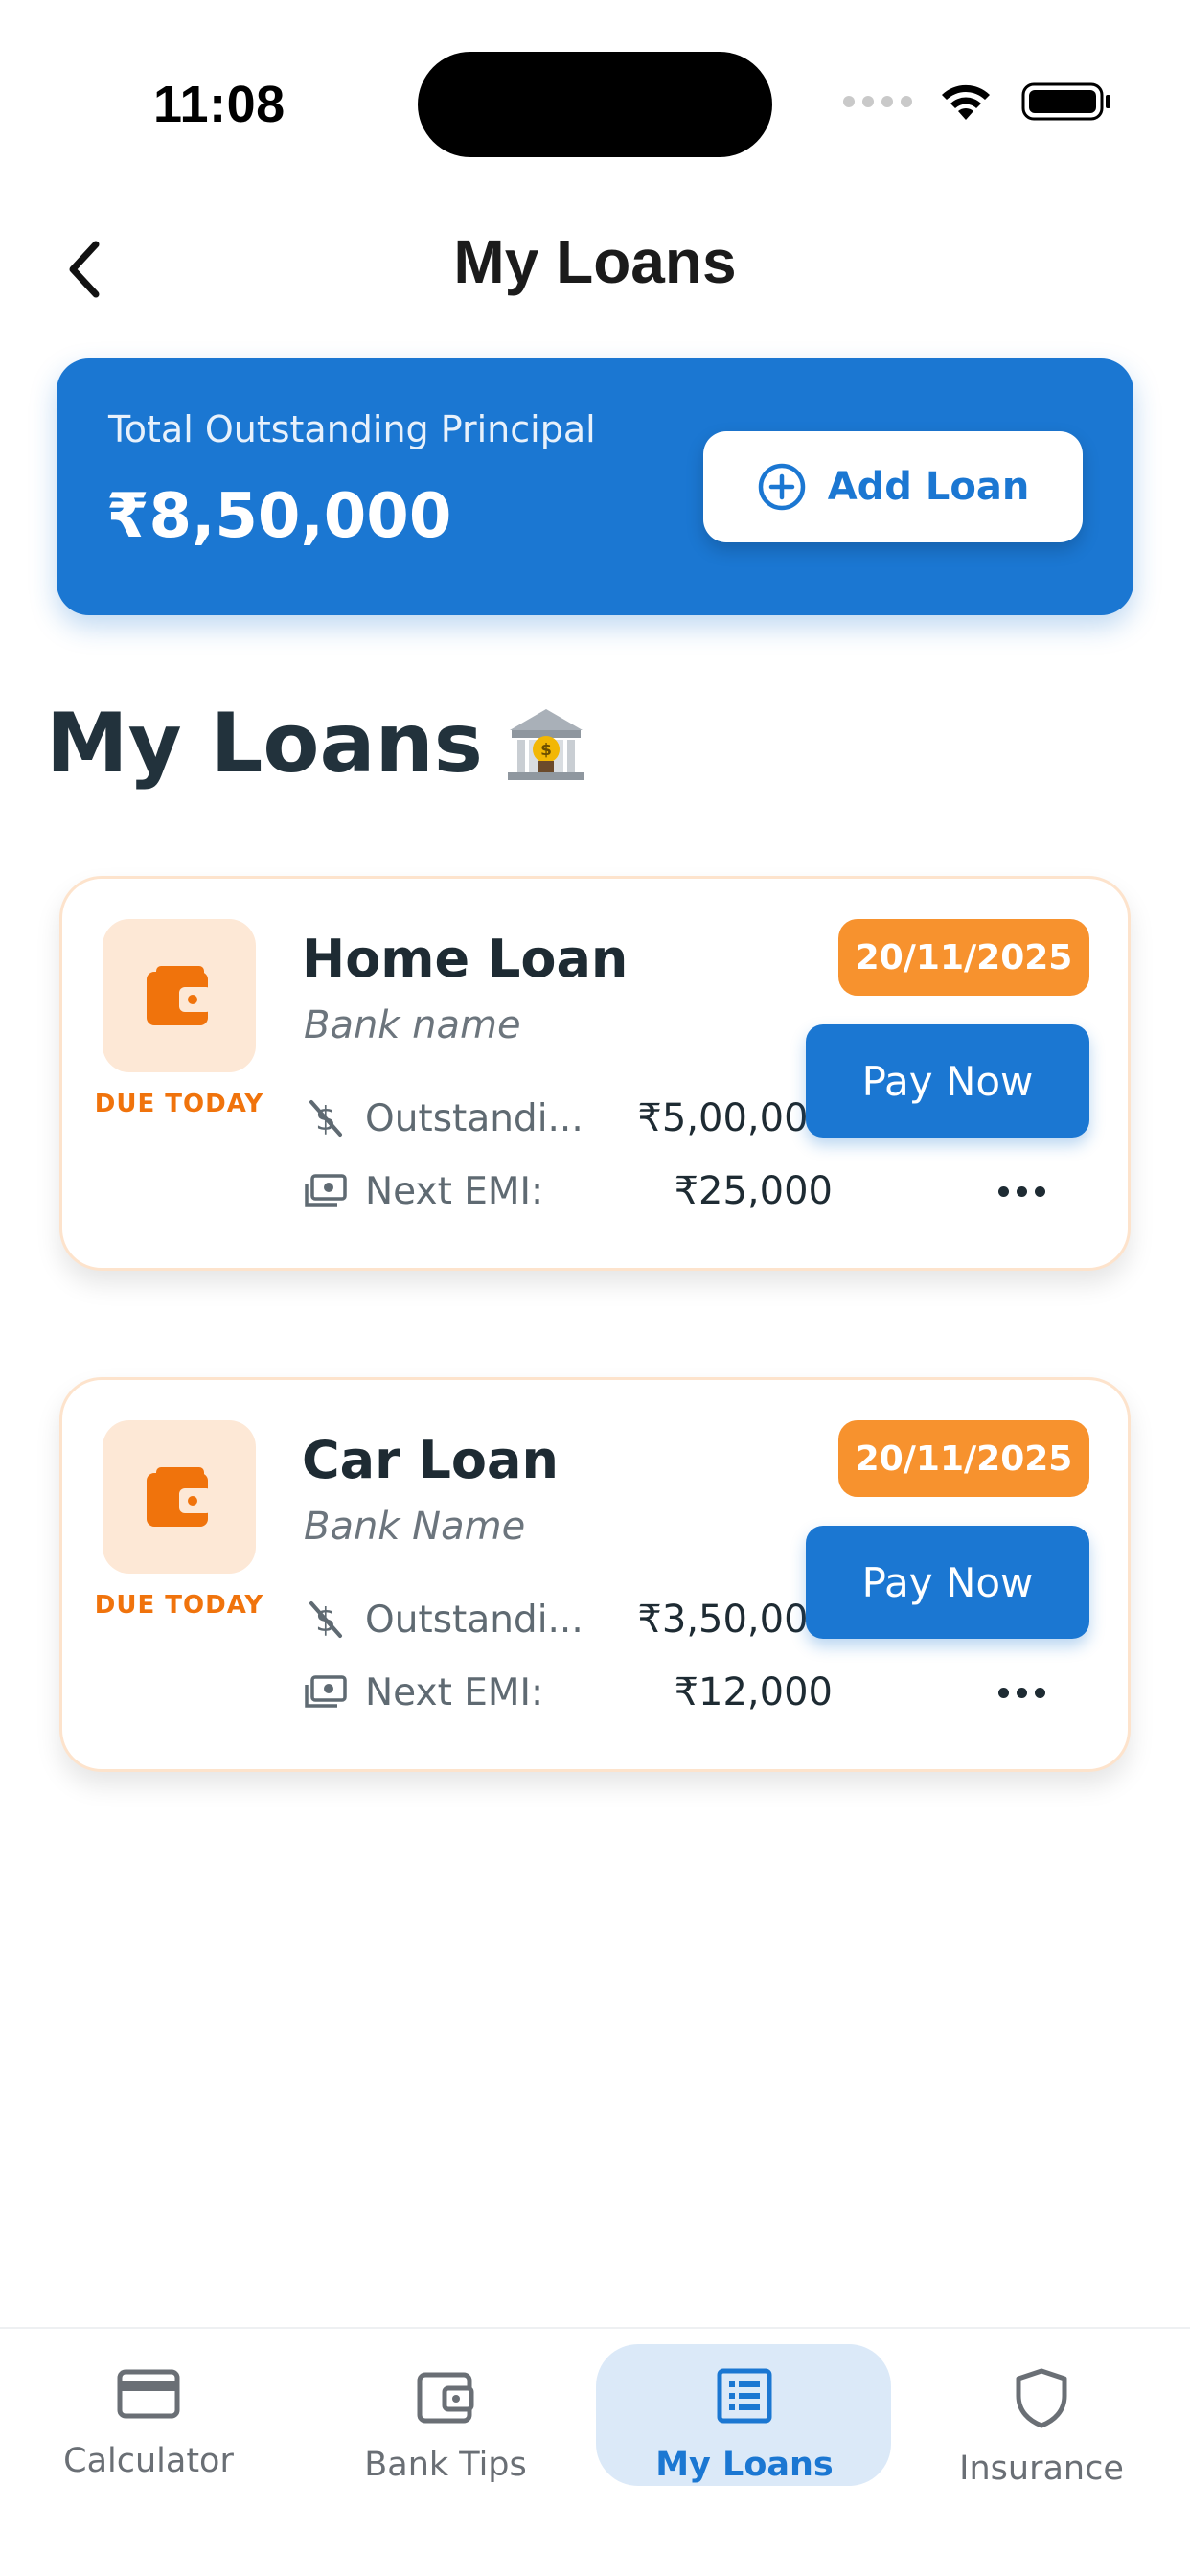 This screenshot has height=2576, width=1190. Describe the element at coordinates (148, 2461) in the screenshot. I see `tab-label: Calculator` at that location.